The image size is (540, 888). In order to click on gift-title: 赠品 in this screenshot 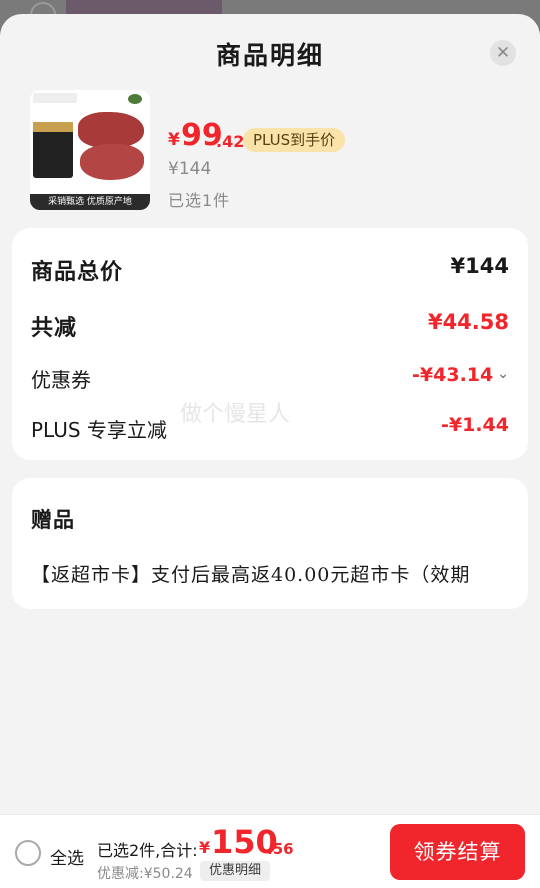, I will do `click(53, 520)`.